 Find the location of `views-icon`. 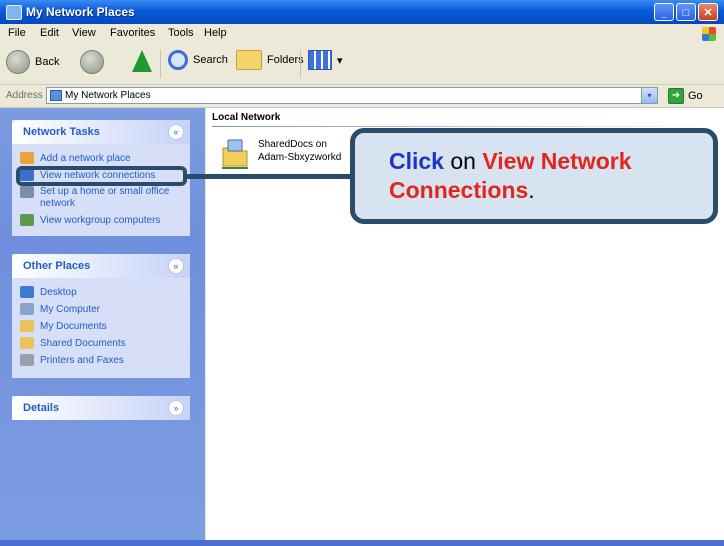

views-icon is located at coordinates (320, 60).